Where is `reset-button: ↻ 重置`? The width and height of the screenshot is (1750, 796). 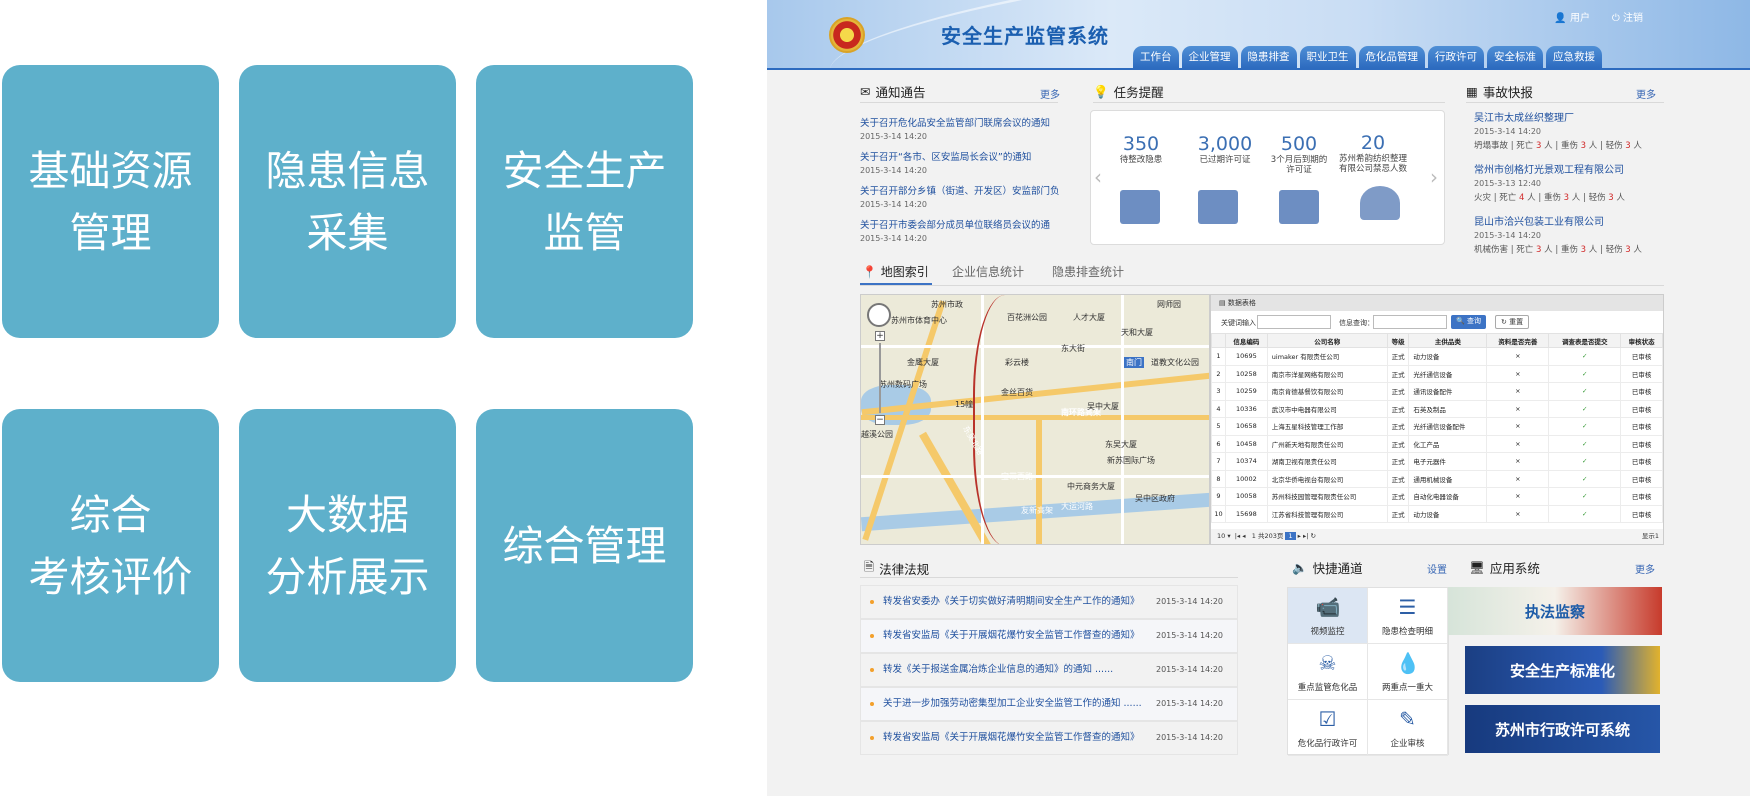 reset-button: ↻ 重置 is located at coordinates (1512, 322).